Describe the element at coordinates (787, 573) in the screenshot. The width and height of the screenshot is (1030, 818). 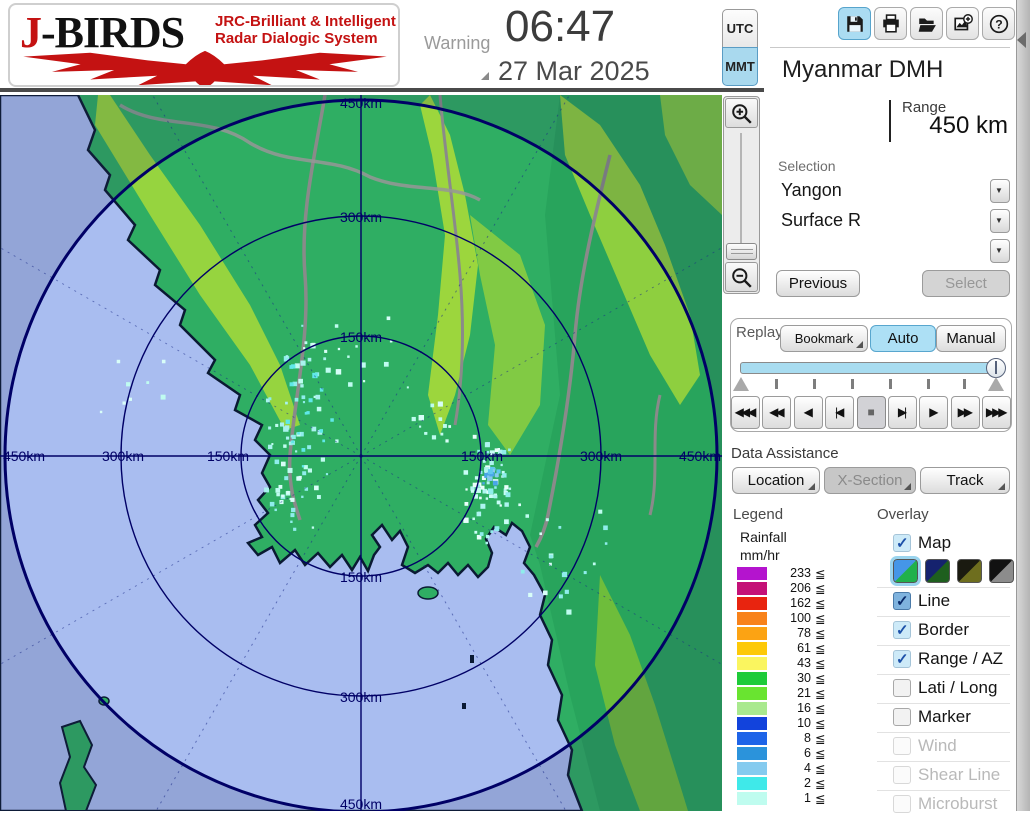
I see `legend-row: 233 ≦` at that location.